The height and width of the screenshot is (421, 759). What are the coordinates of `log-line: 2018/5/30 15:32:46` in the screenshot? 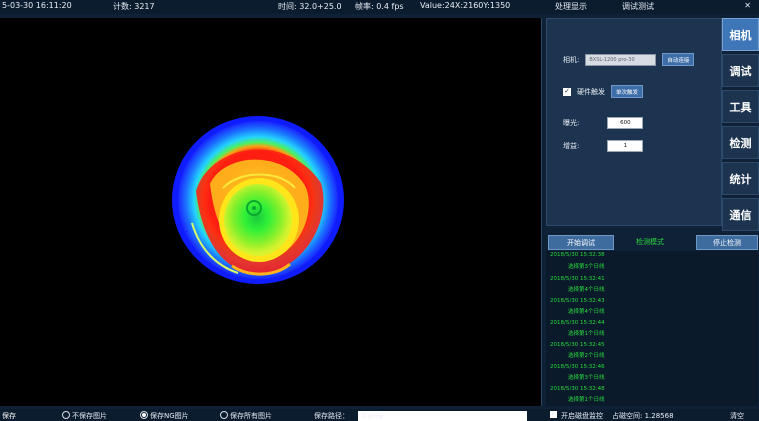 It's located at (577, 367).